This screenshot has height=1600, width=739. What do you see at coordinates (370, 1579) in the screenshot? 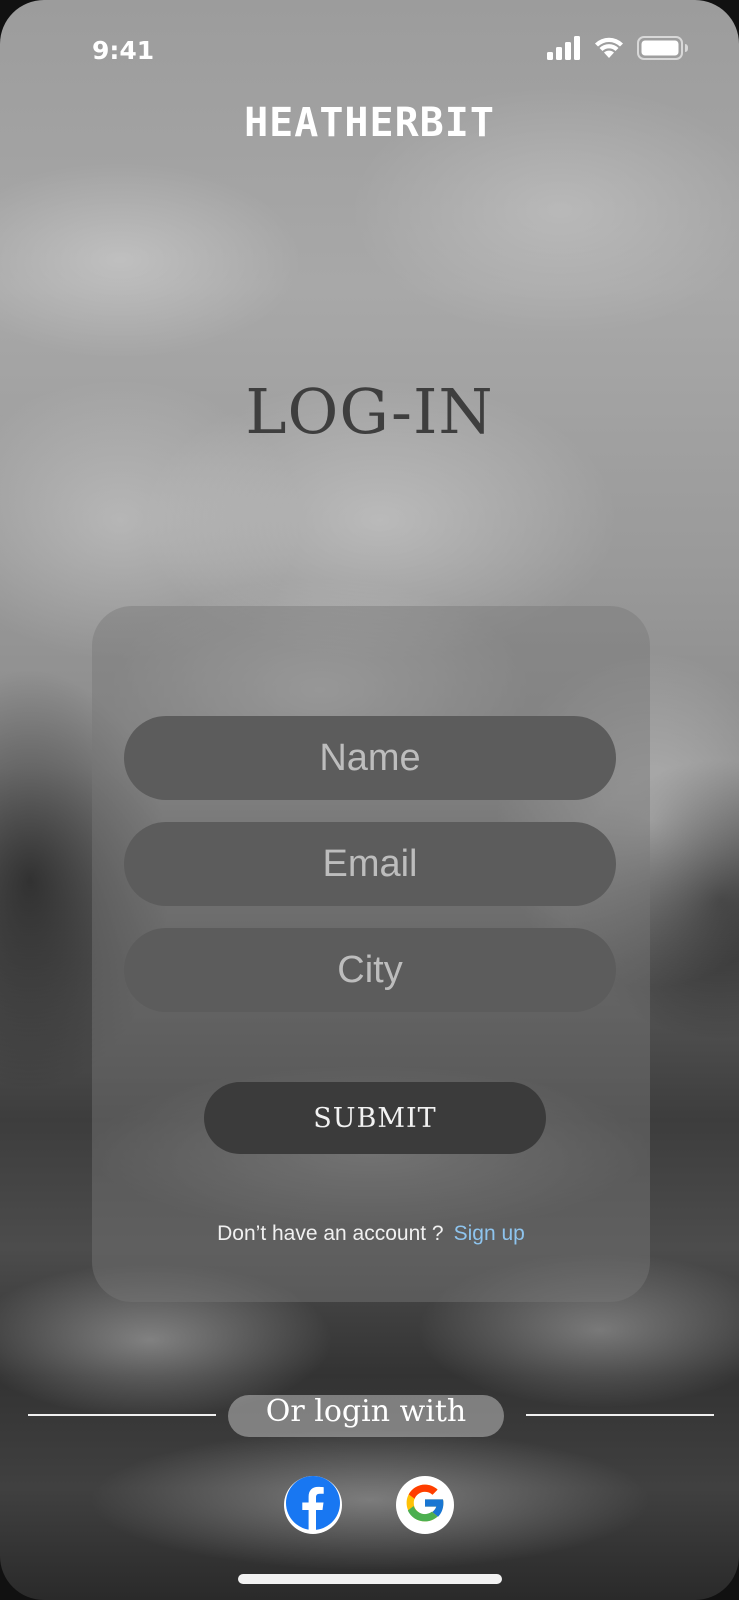
I see `home-indicator` at bounding box center [370, 1579].